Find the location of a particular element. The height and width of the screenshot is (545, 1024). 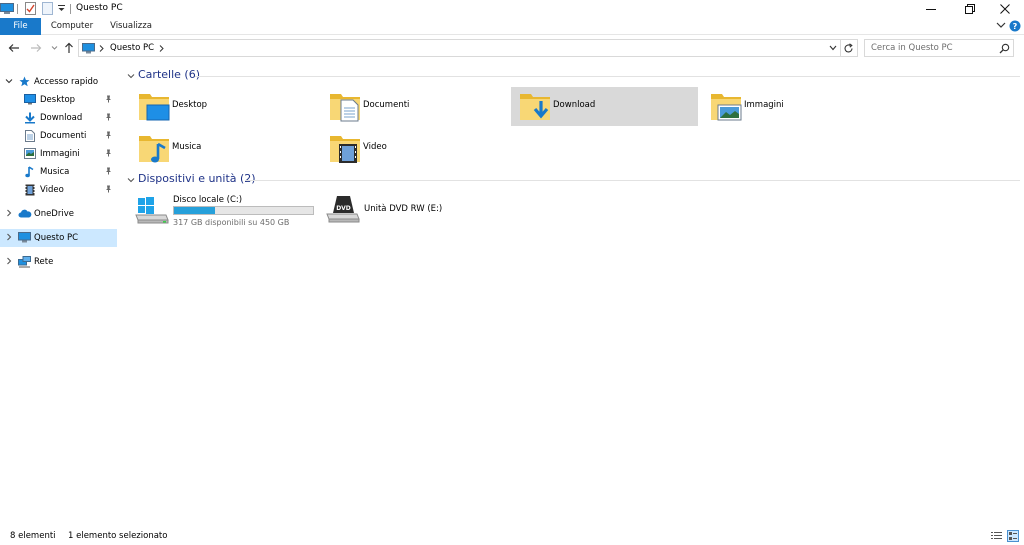

sidebar-item-desktop: Desktop is located at coordinates (58, 100).